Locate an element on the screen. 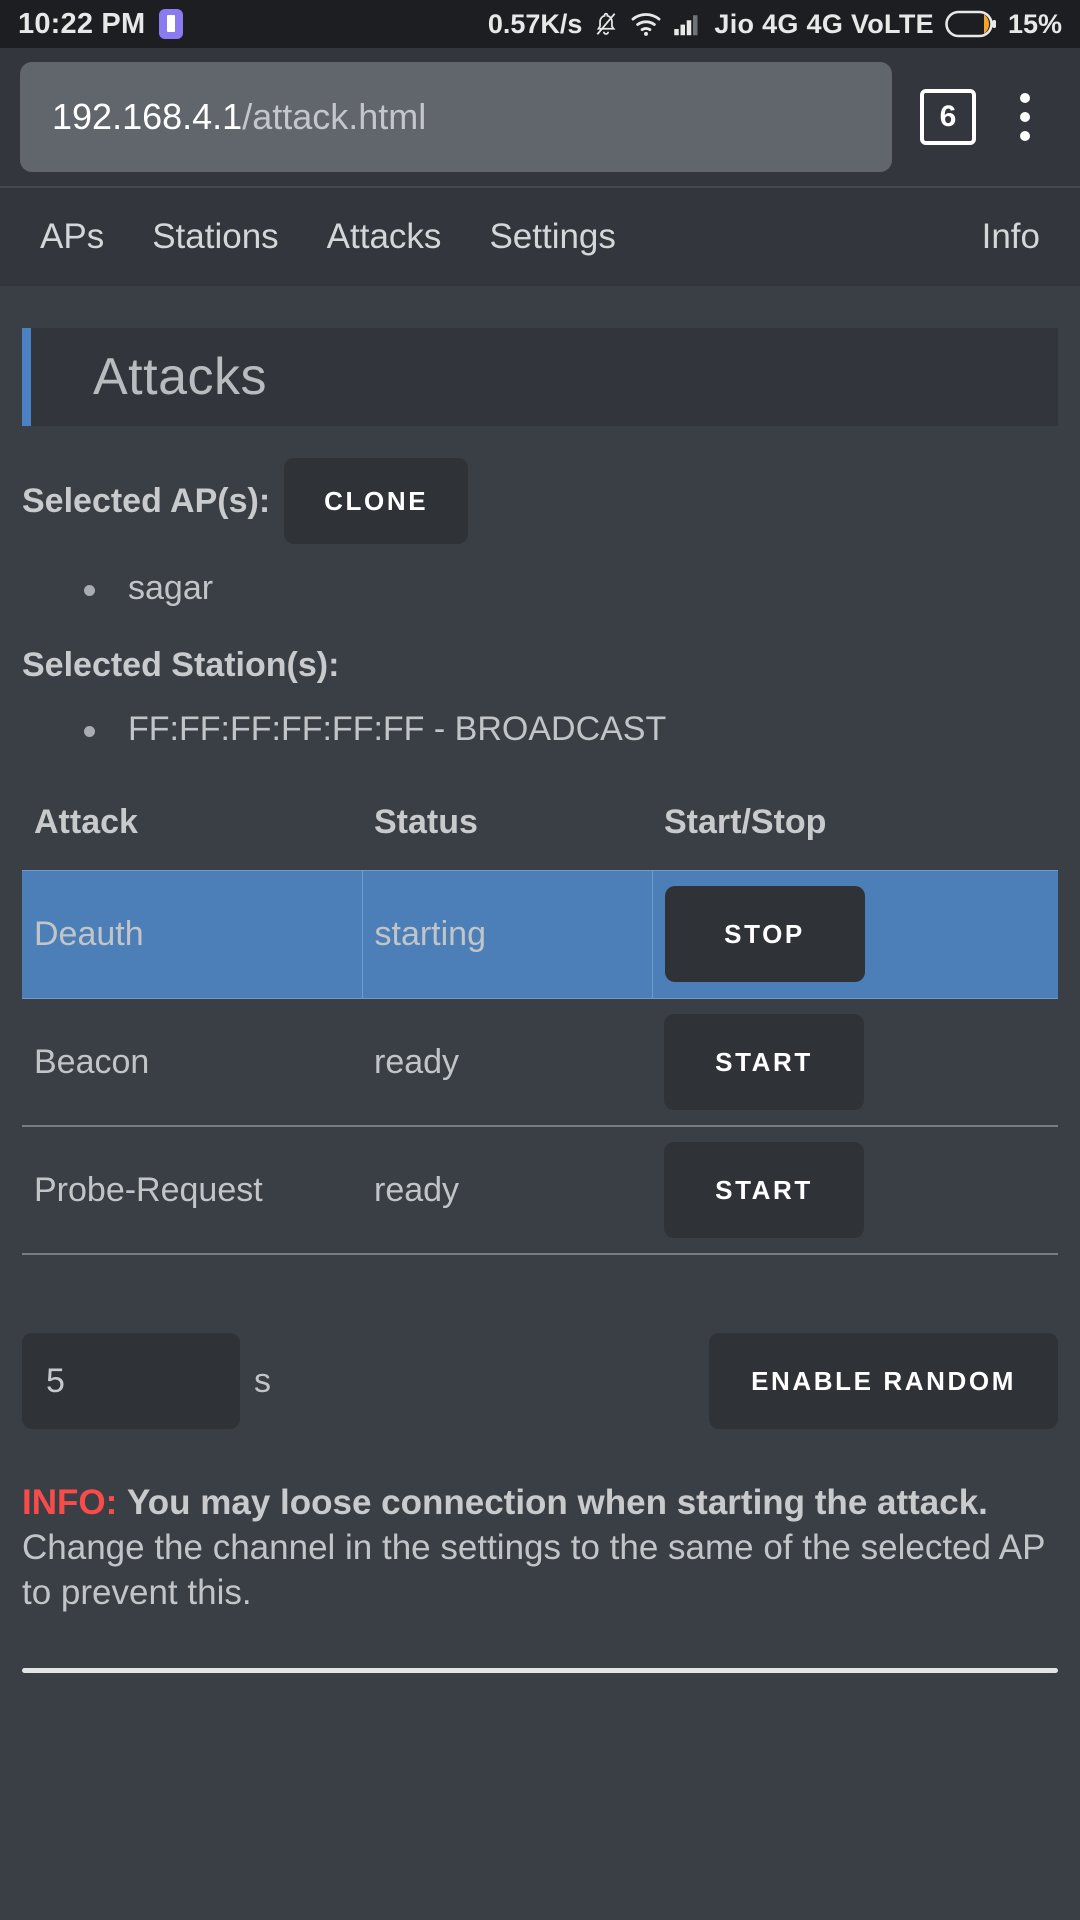 This screenshot has height=1920, width=1080. nav-item-settings: Settings is located at coordinates (552, 237).